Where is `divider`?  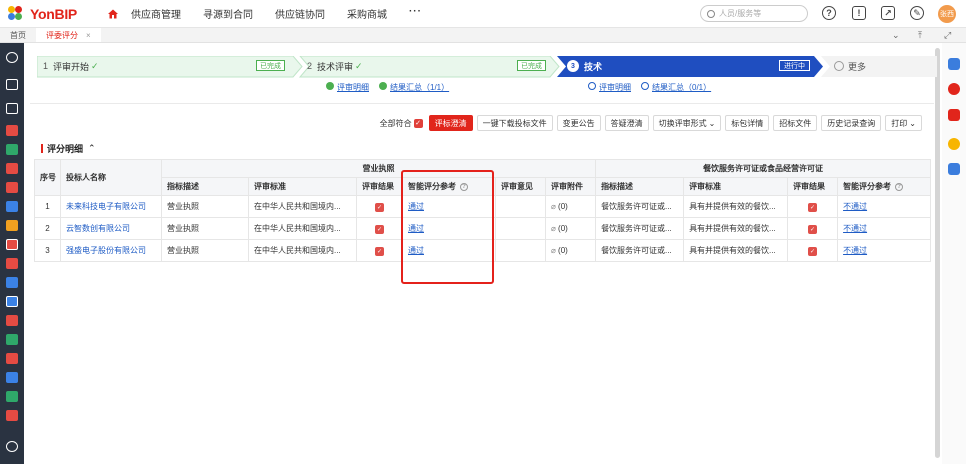 divider is located at coordinates (482, 103).